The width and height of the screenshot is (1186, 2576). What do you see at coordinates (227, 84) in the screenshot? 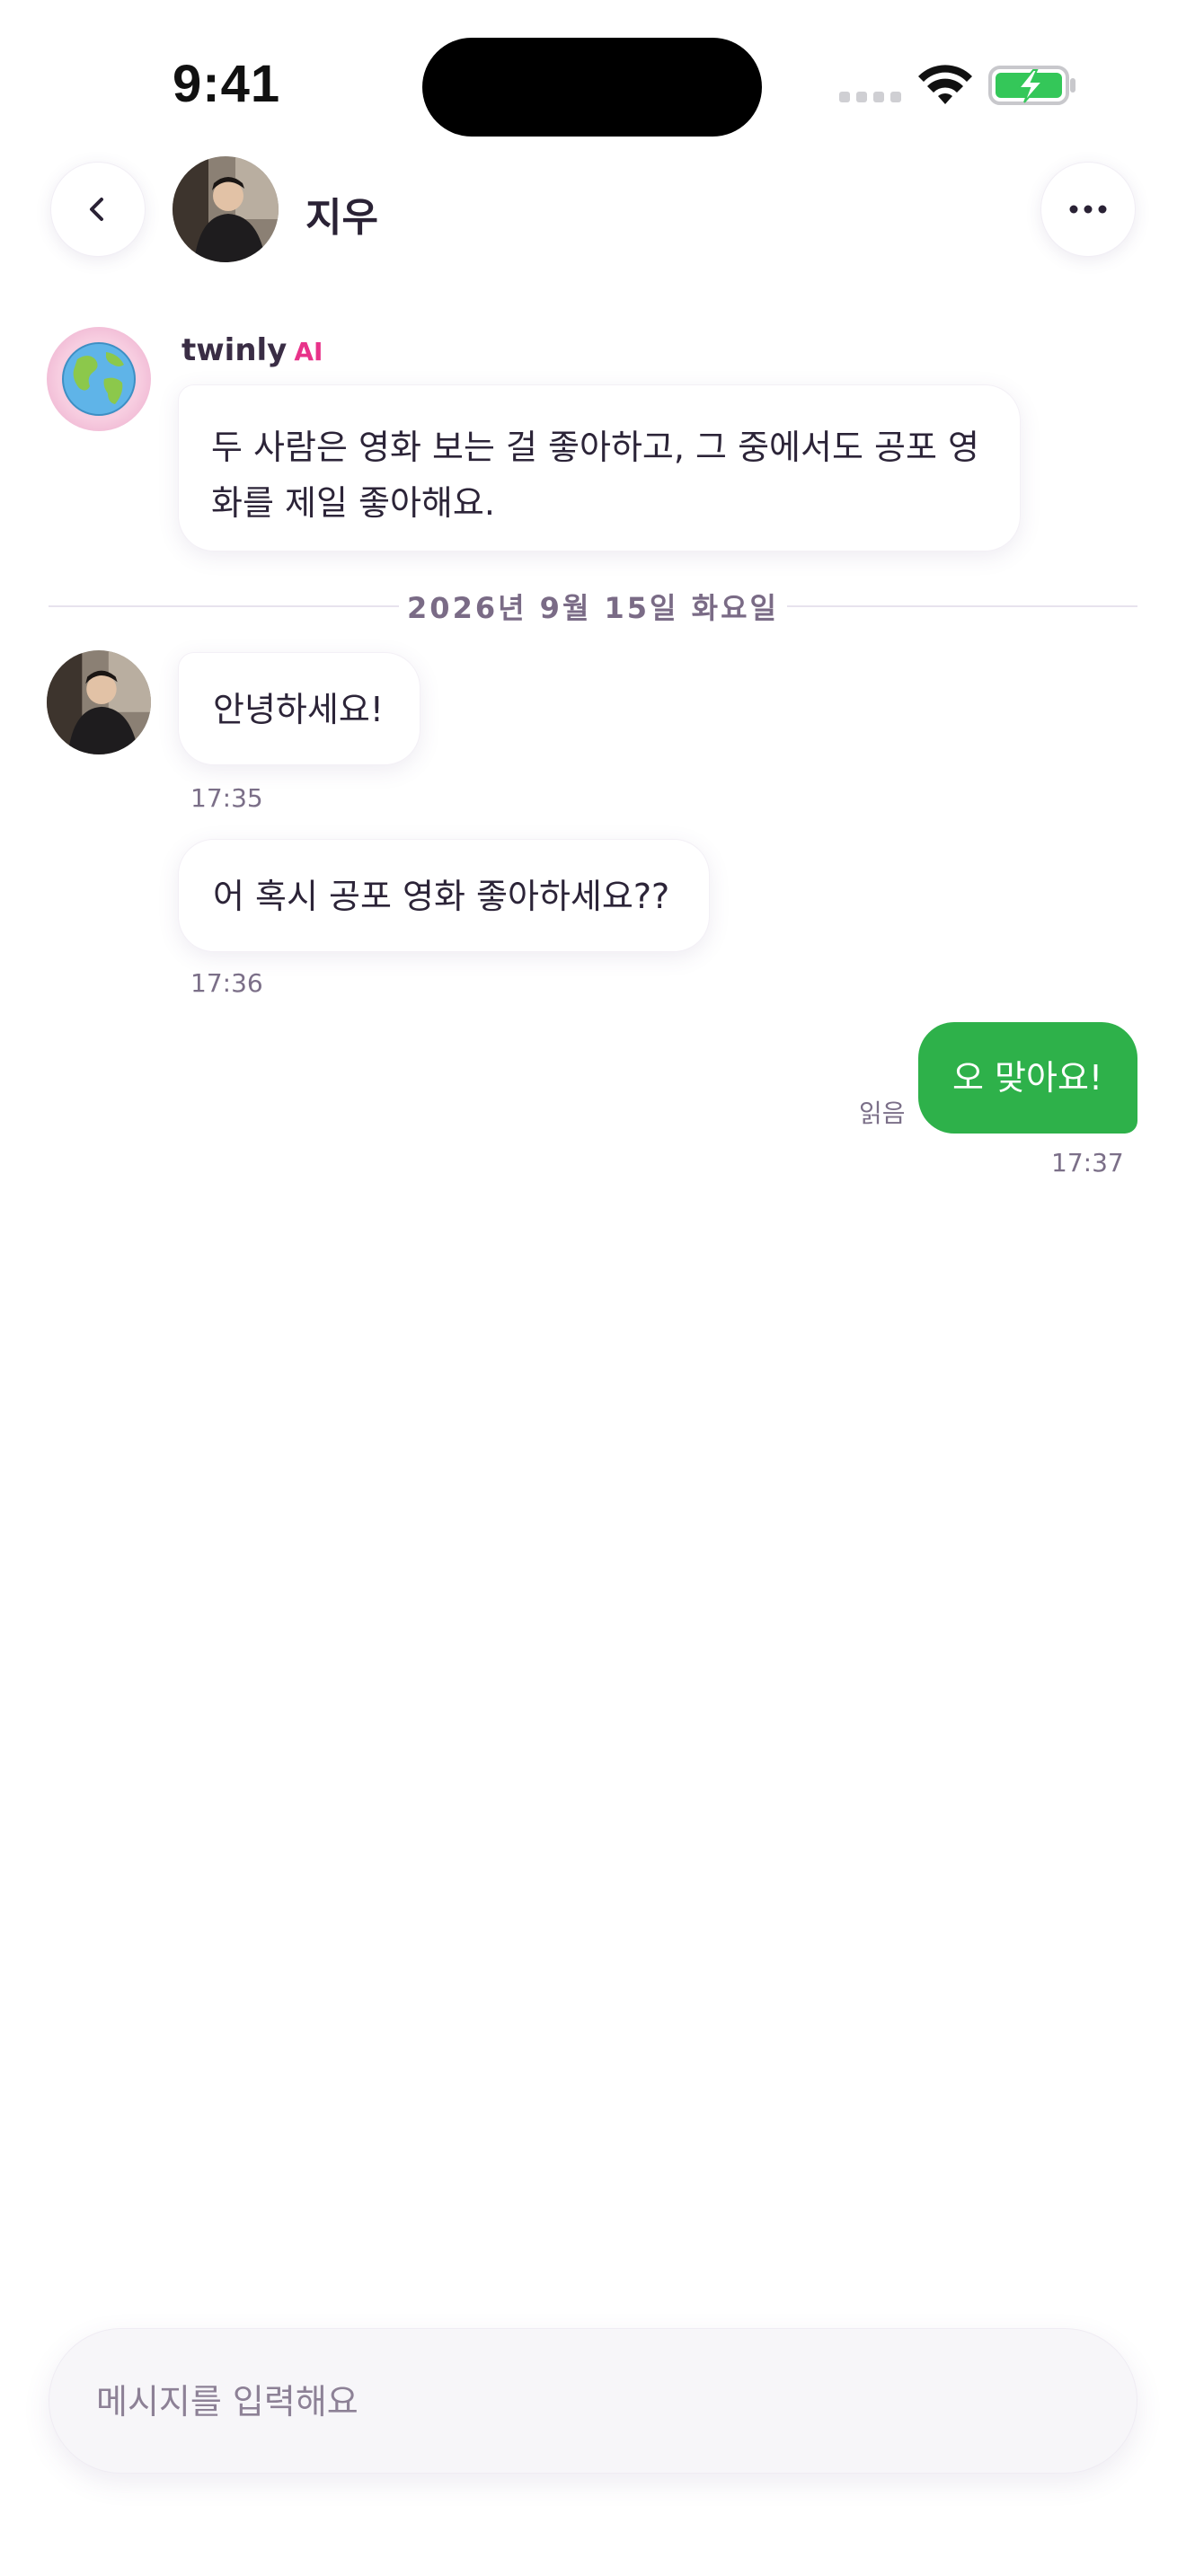
I see `status-time: 9:41` at bounding box center [227, 84].